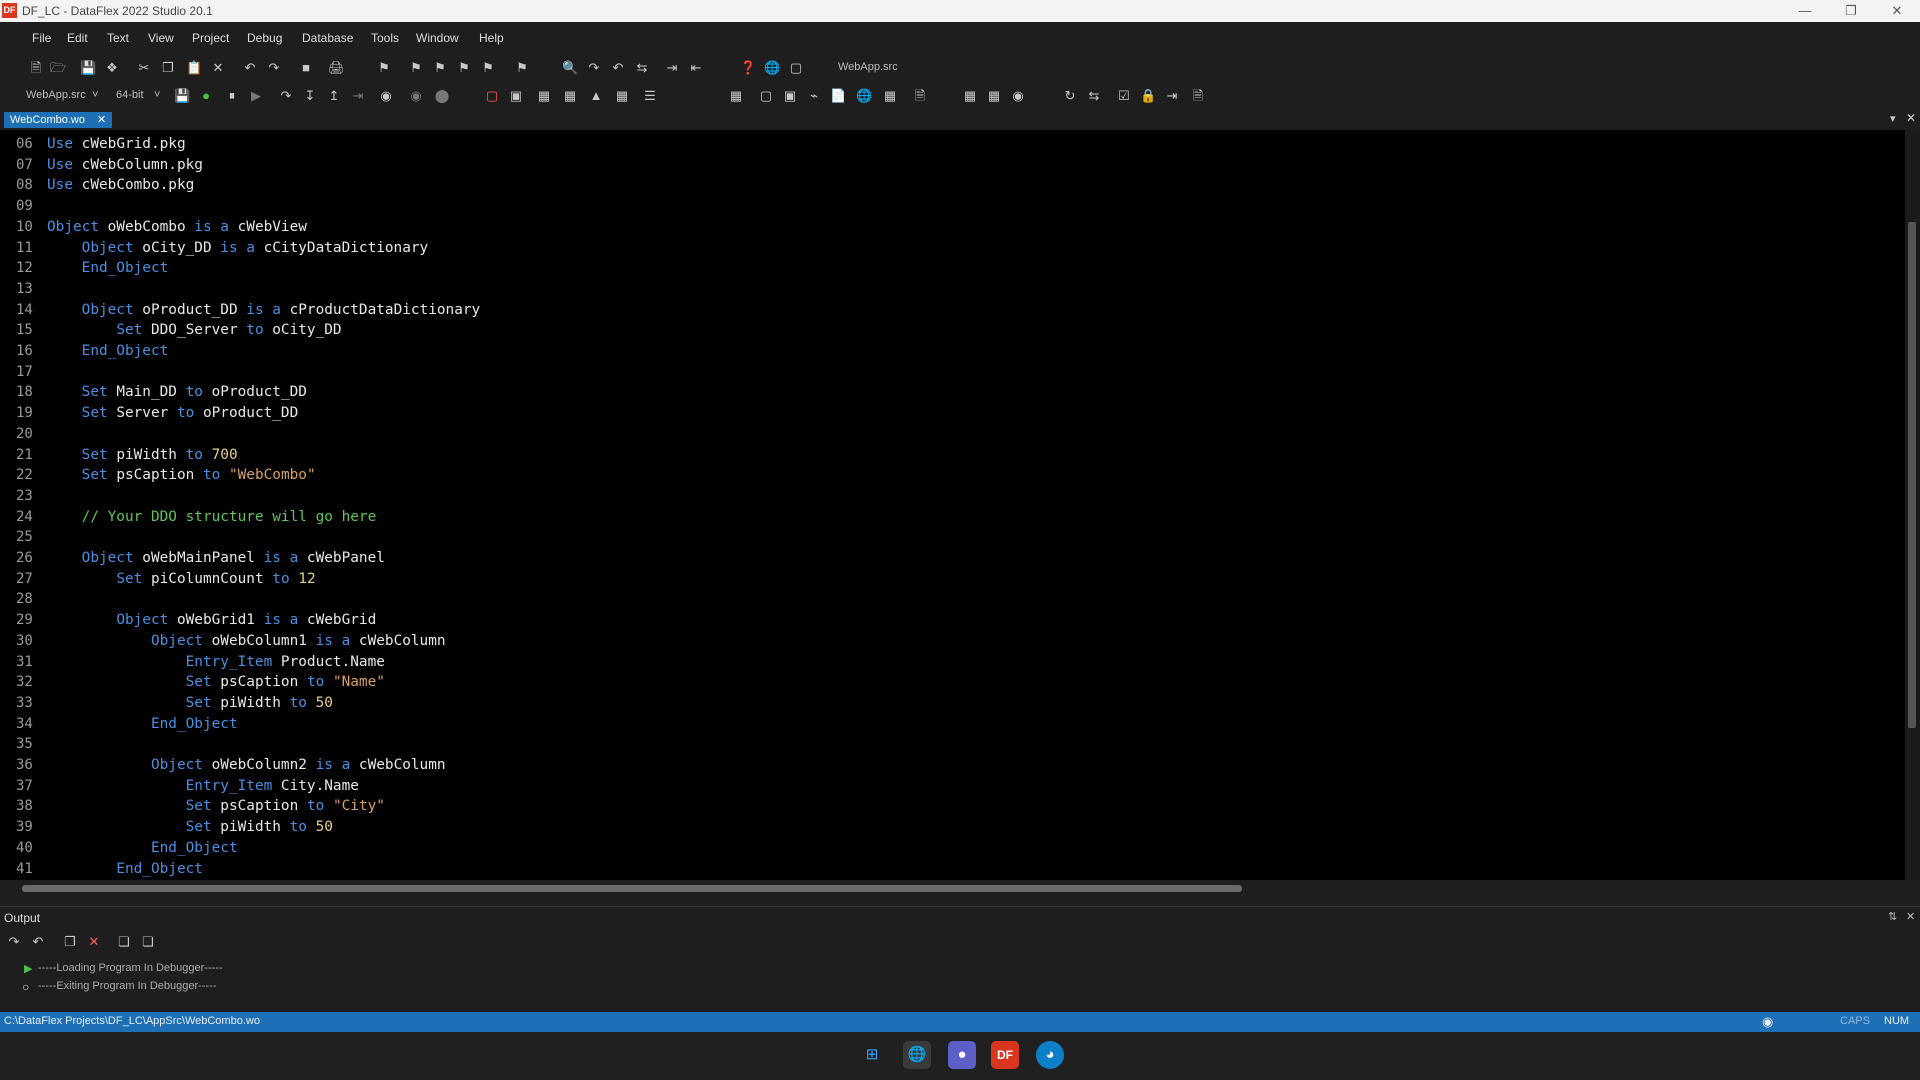 Image resolution: width=1920 pixels, height=1080 pixels. What do you see at coordinates (157, 95) in the screenshot?
I see `platform-combo-chevron-down-icon: ˅` at bounding box center [157, 95].